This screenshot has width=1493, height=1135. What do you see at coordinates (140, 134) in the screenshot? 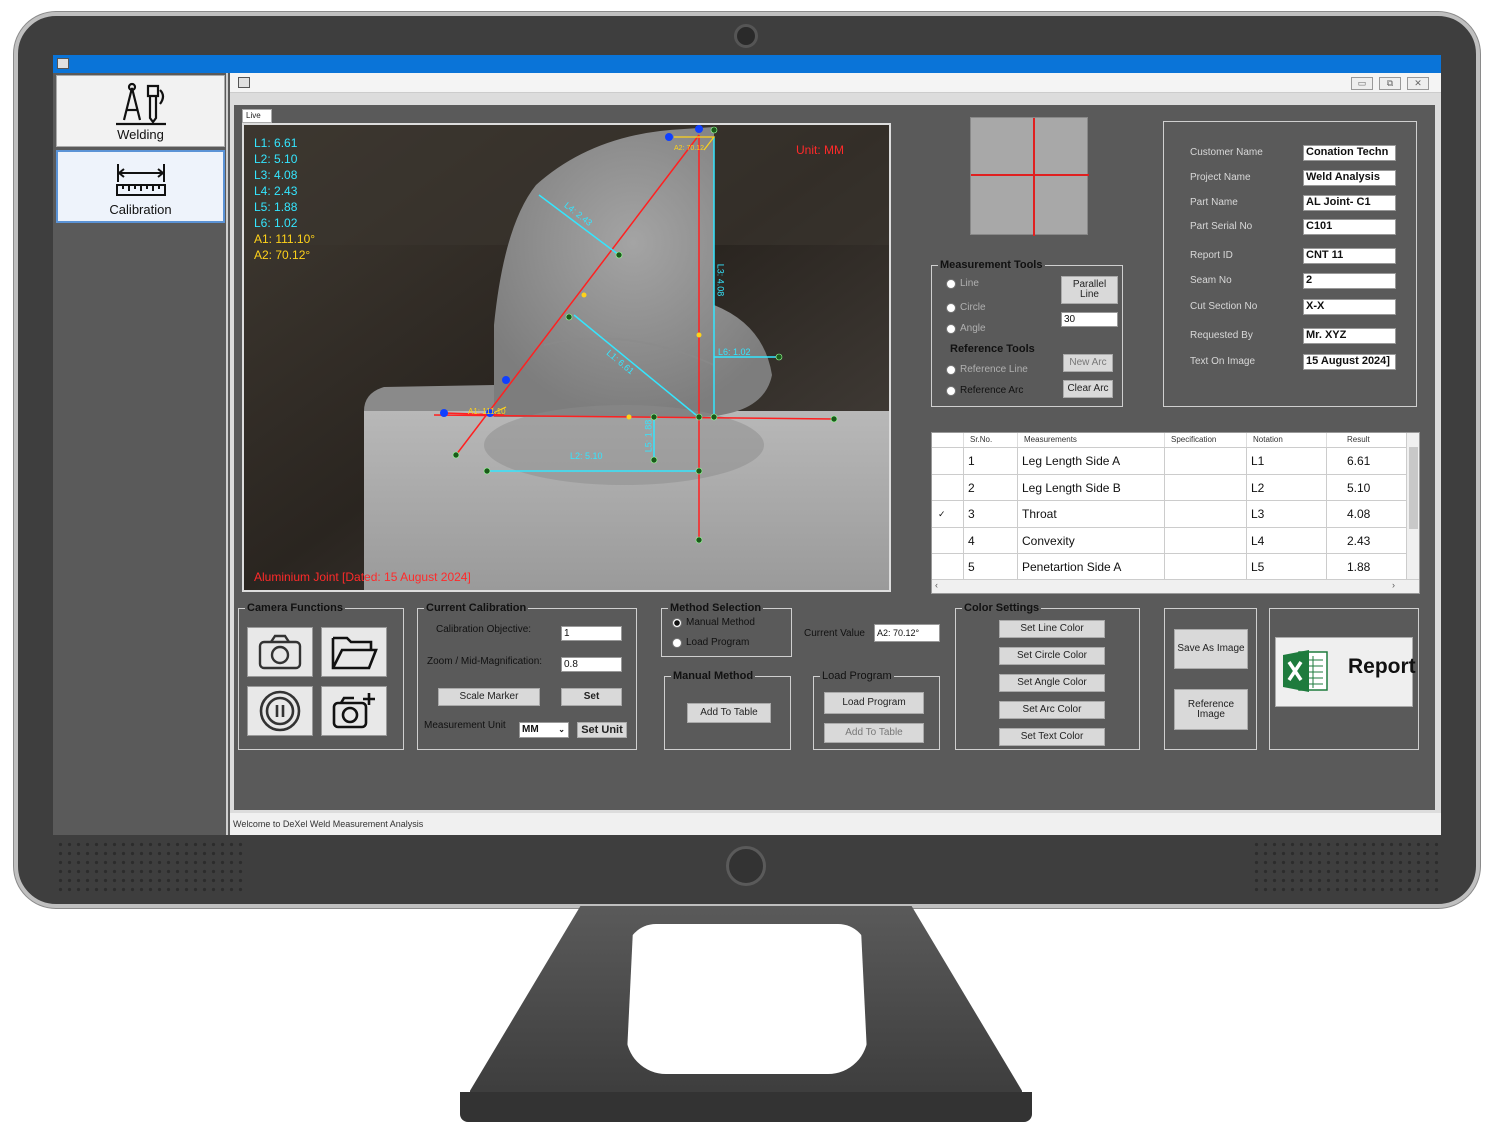
I see `sidebar-item-label: Welding` at bounding box center [140, 134].